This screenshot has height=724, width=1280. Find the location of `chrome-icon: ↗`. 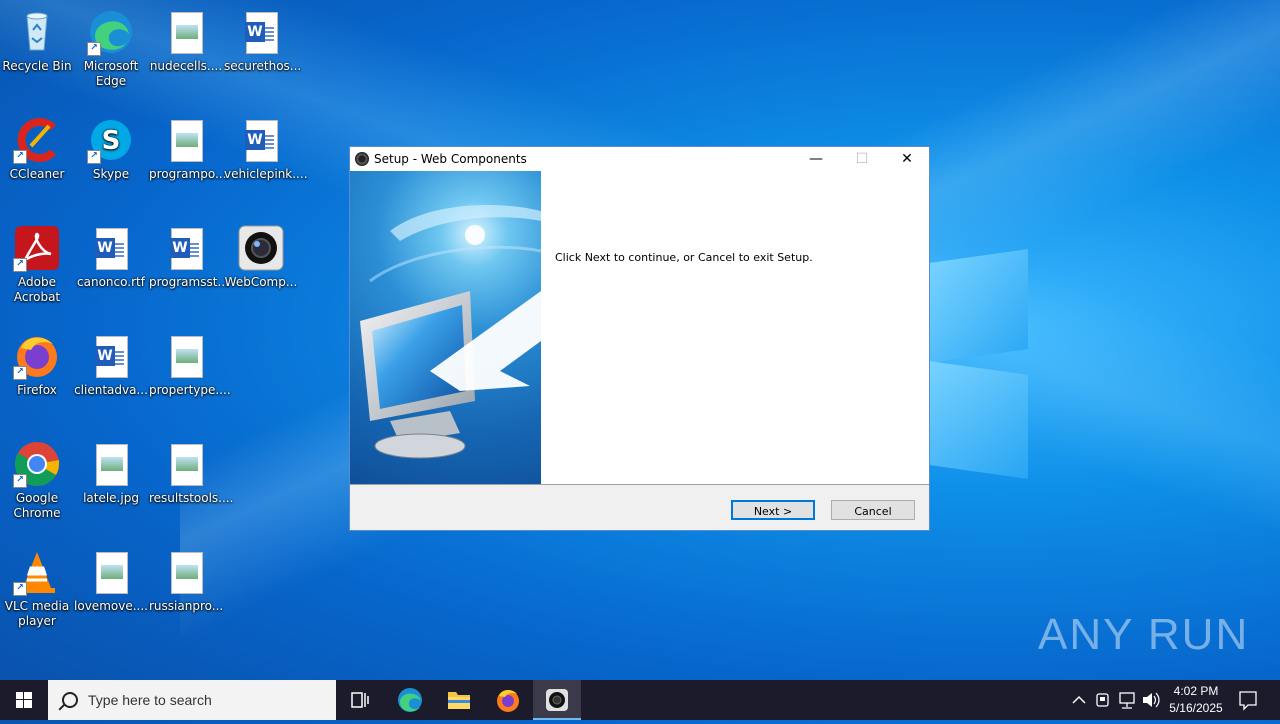

chrome-icon: ↗ is located at coordinates (37, 464).